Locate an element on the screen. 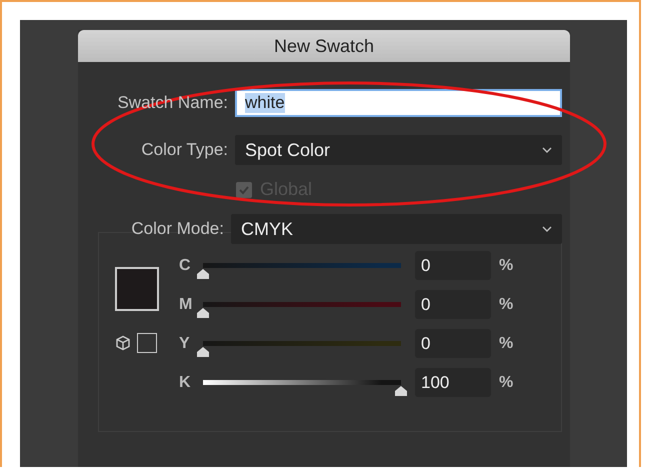 This screenshot has height=469, width=645. cube-icon is located at coordinates (123, 343).